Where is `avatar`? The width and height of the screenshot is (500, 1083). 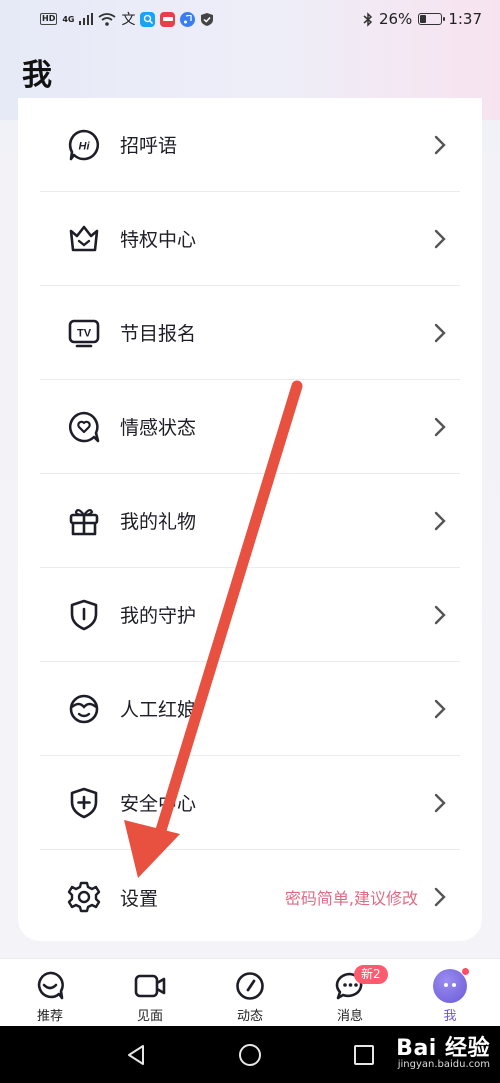 avatar is located at coordinates (451, 985).